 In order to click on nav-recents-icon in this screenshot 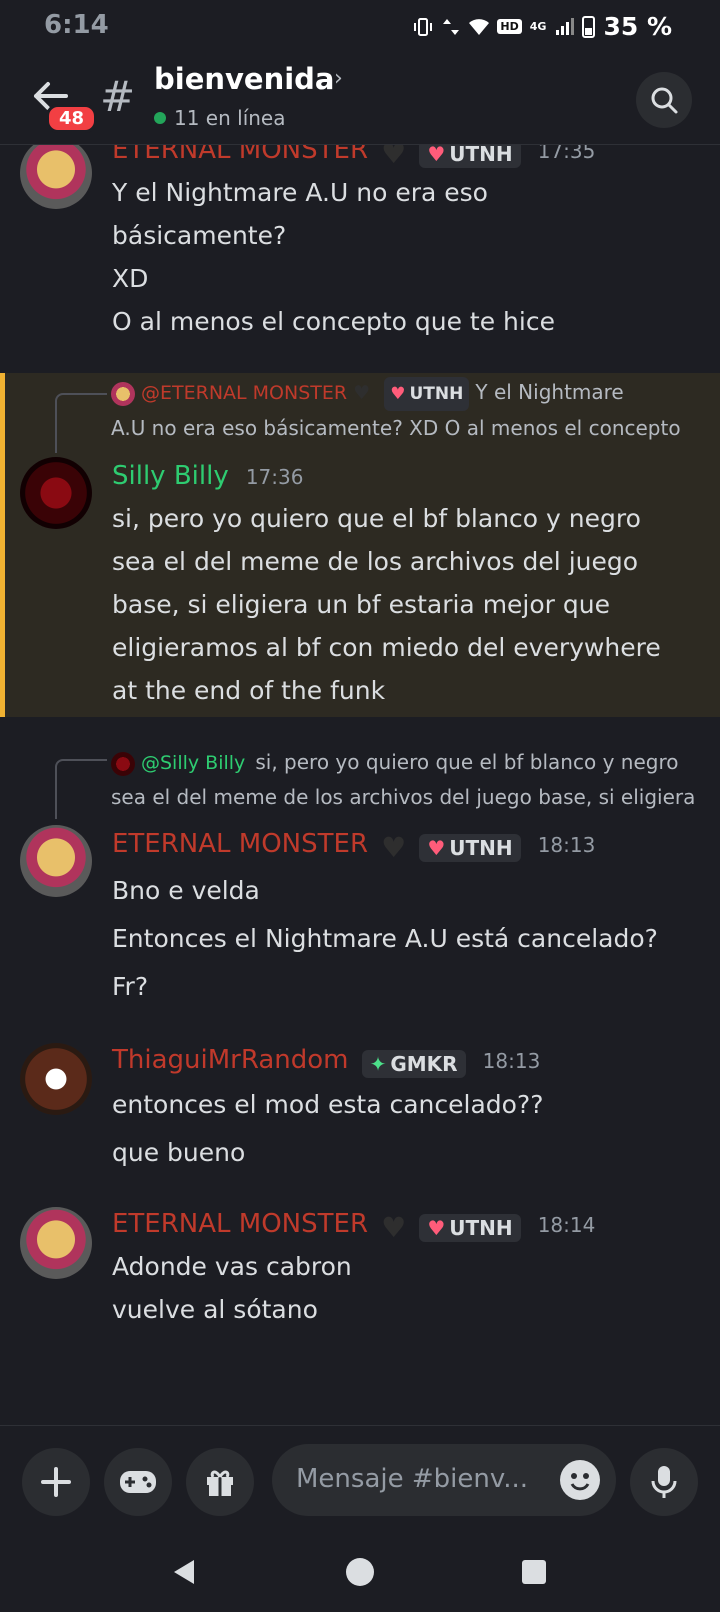, I will do `click(534, 1572)`.